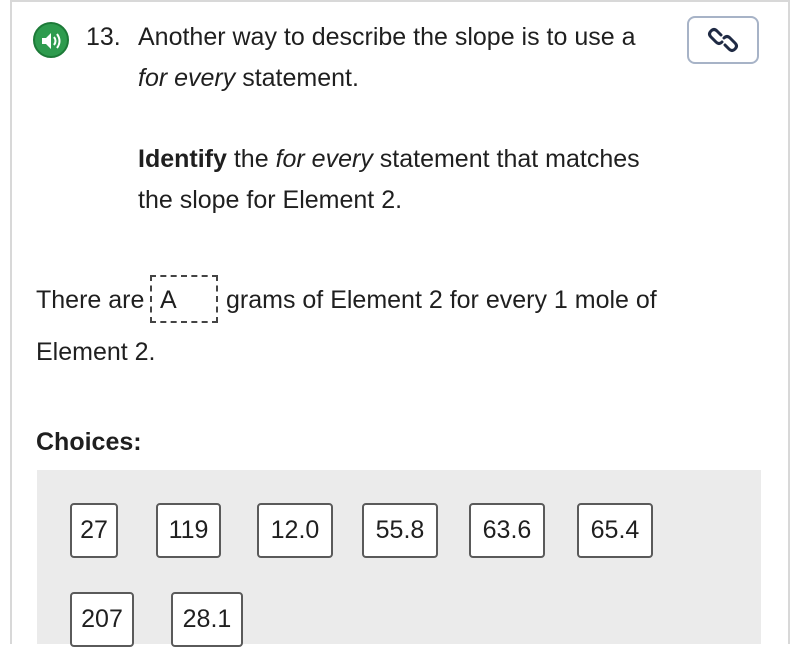  What do you see at coordinates (295, 530) in the screenshot?
I see `choice-chip: 12.0` at bounding box center [295, 530].